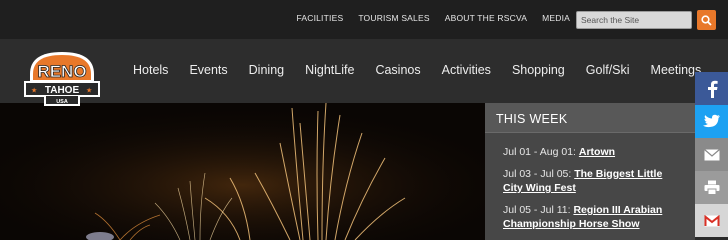 The height and width of the screenshot is (240, 728). Describe the element at coordinates (486, 18) in the screenshot. I see `about-rscva-link: ABOUT THE RSCVA` at that location.